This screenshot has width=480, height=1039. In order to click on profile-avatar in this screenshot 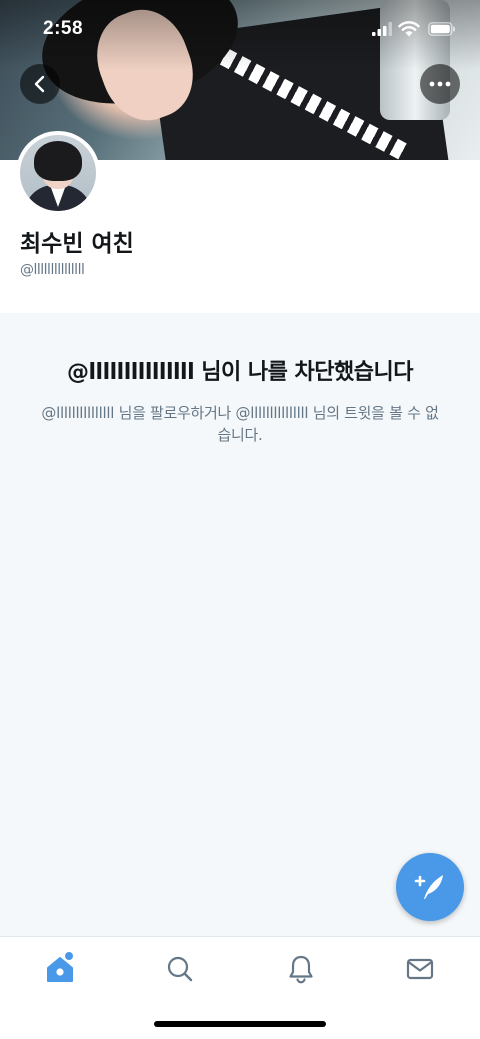, I will do `click(58, 173)`.